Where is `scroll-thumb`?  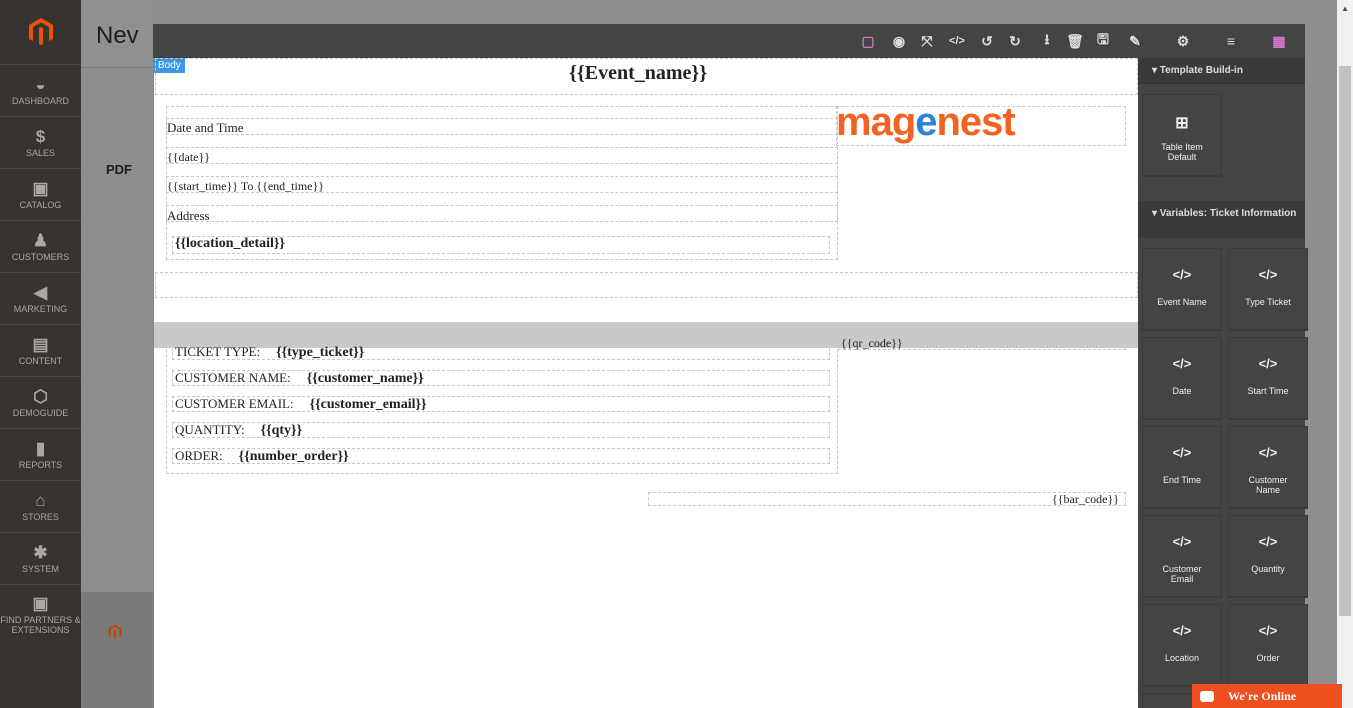
scroll-thumb is located at coordinates (1345, 341).